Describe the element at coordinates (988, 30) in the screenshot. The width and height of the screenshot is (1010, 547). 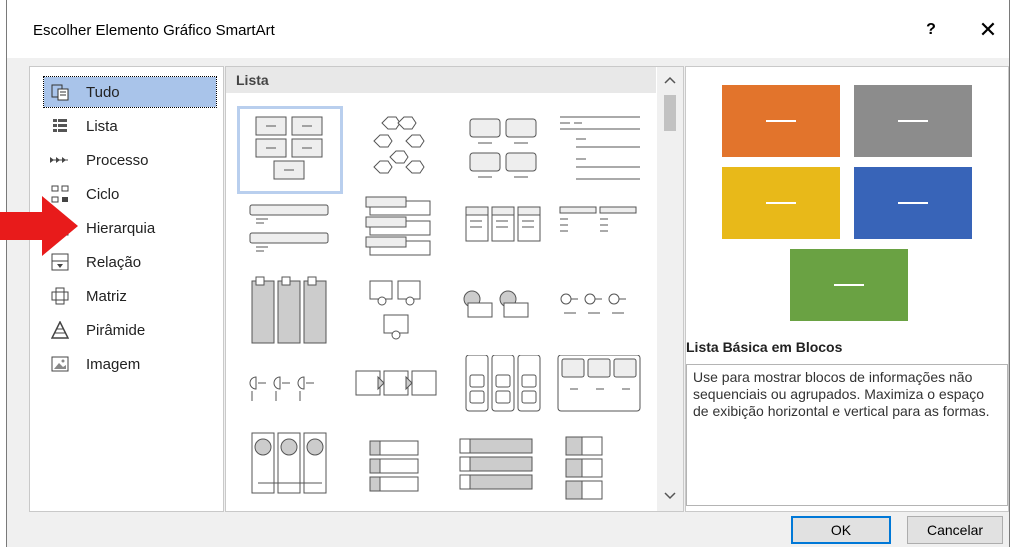
I see `close-button: ✕` at that location.